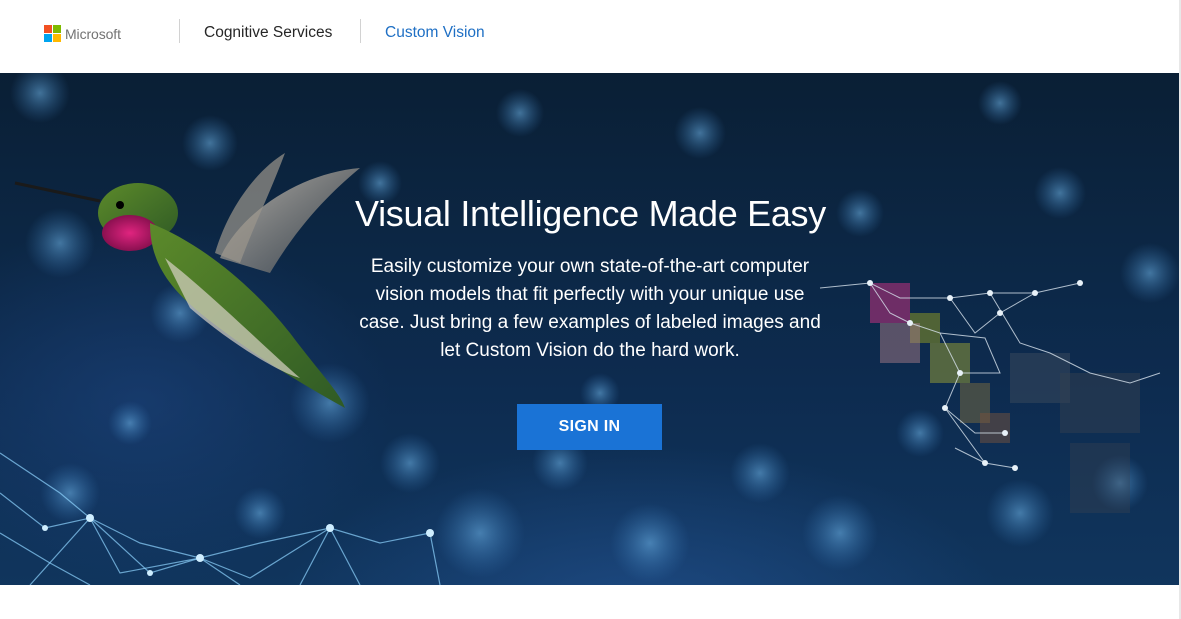  I want to click on nav-link-cognitive-services: Cognitive Services, so click(268, 33).